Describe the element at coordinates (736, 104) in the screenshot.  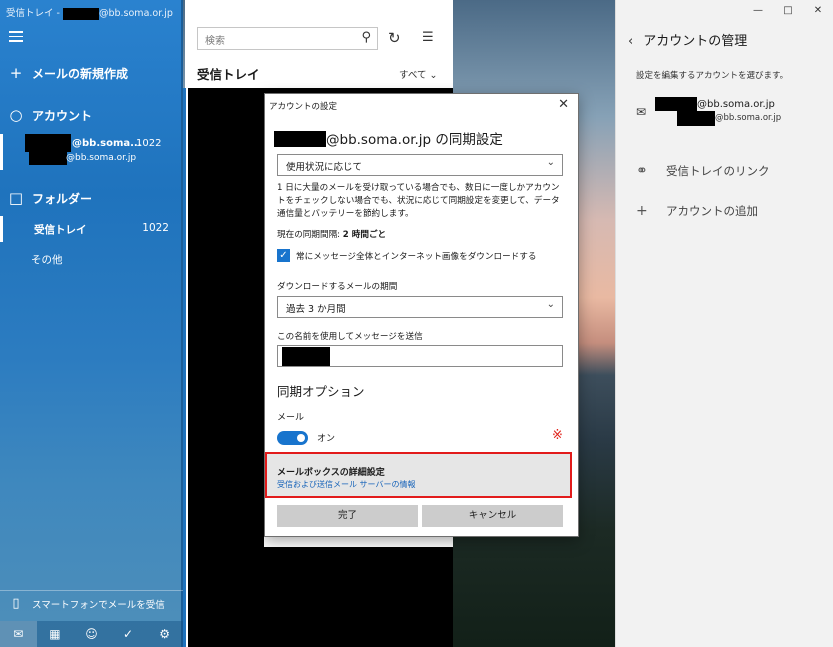
I see `account-email: @bb.soma.or.jp` at that location.